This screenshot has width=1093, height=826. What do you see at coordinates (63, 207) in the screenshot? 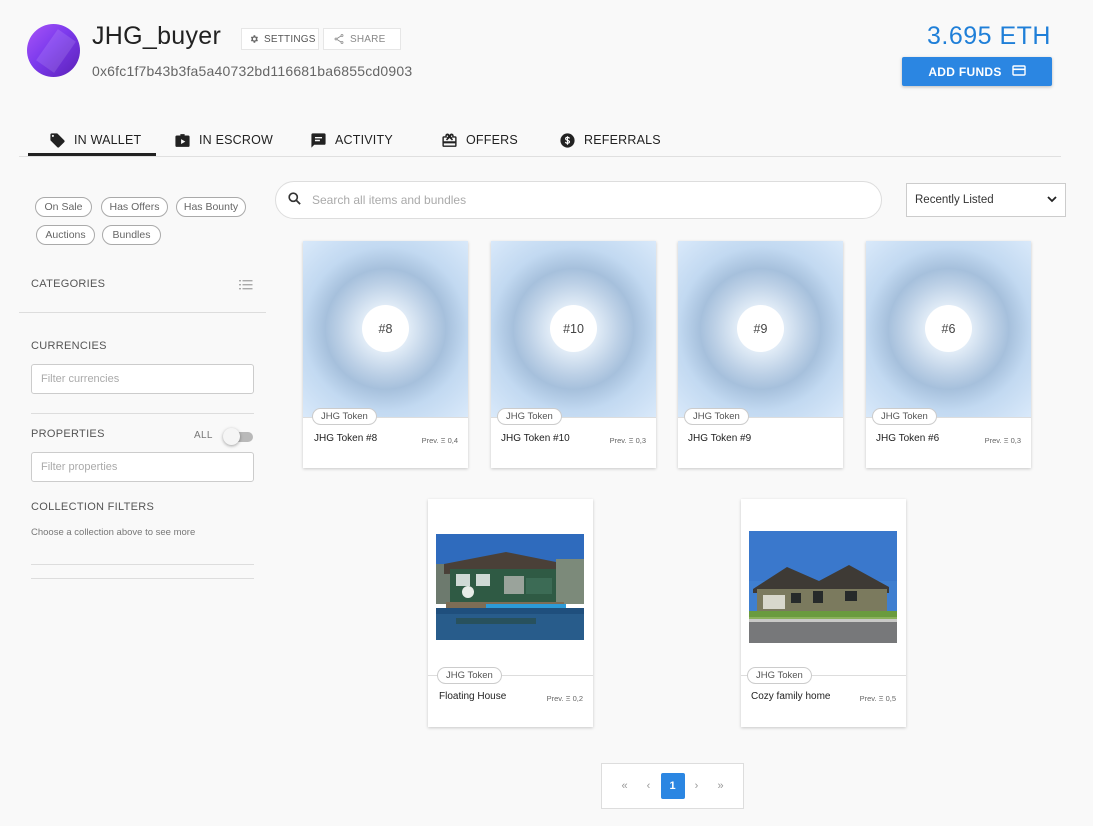
I see `chip-on-sale: On Sale` at bounding box center [63, 207].